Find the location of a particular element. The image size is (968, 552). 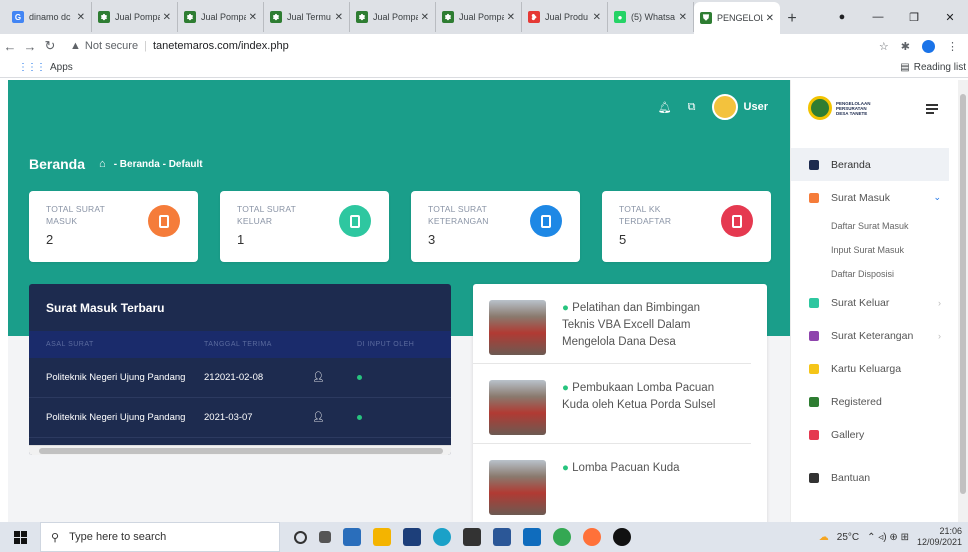

browser-tab: ⛊ PENGELOL ✕ is located at coordinates (737, 18).